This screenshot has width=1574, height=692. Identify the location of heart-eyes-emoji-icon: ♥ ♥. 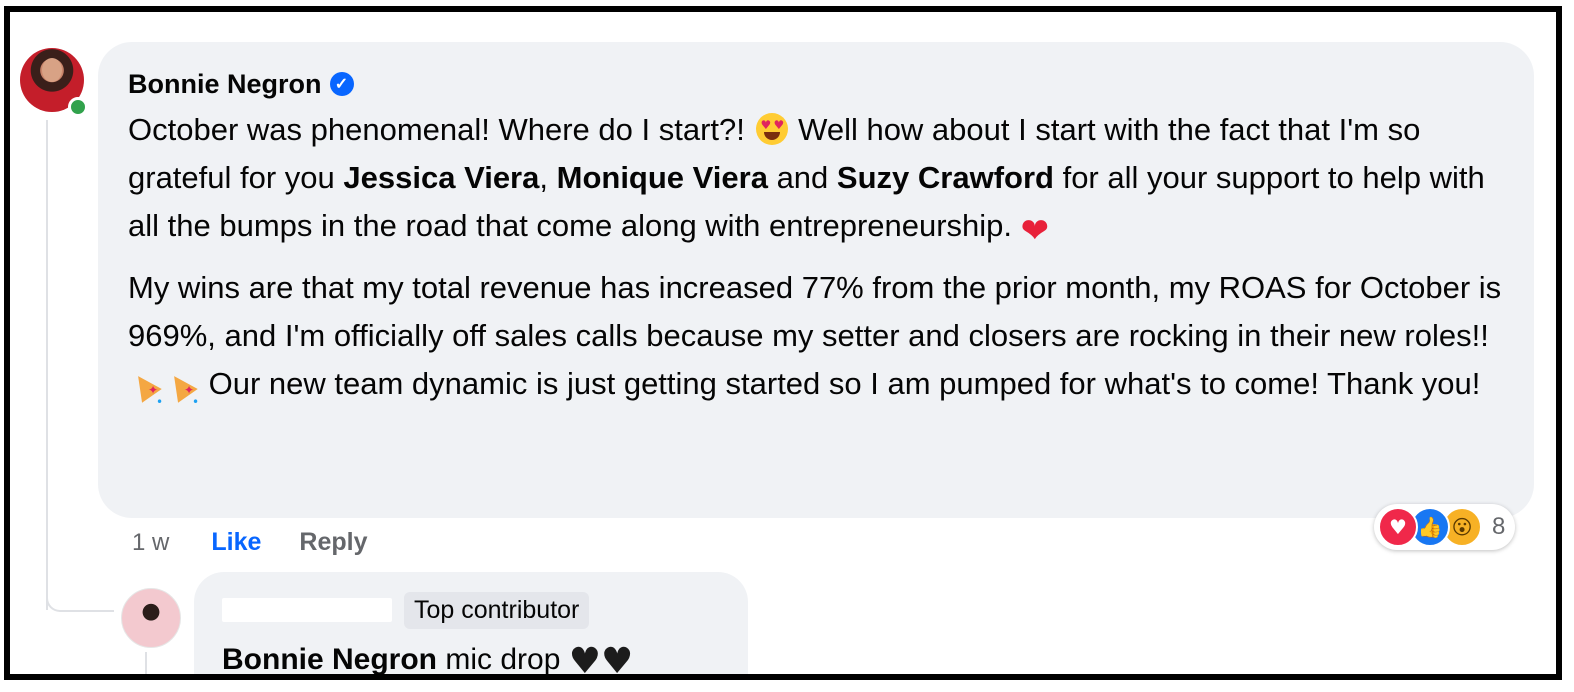
(771, 129).